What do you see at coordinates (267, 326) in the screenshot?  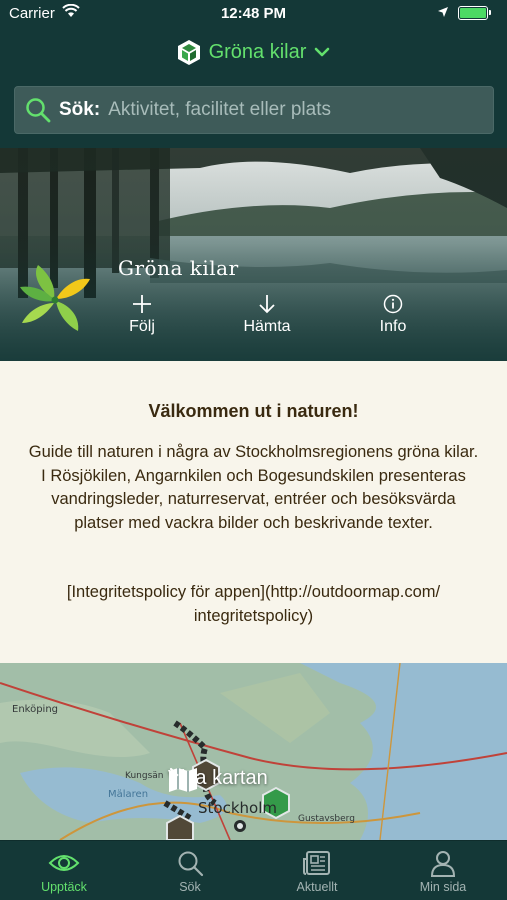 I see `download-label: Hämta` at bounding box center [267, 326].